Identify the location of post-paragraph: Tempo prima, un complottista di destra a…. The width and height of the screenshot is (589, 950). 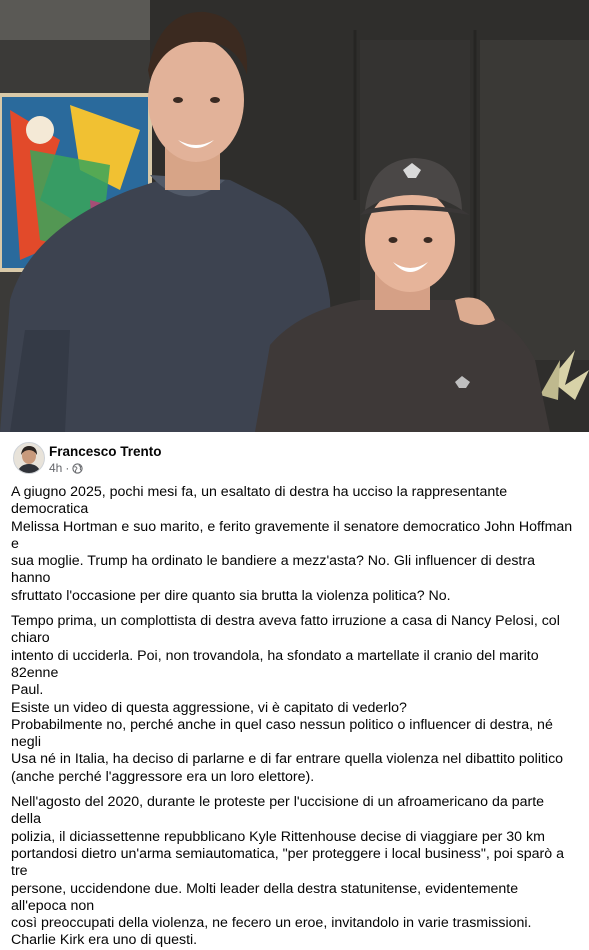
(285, 656).